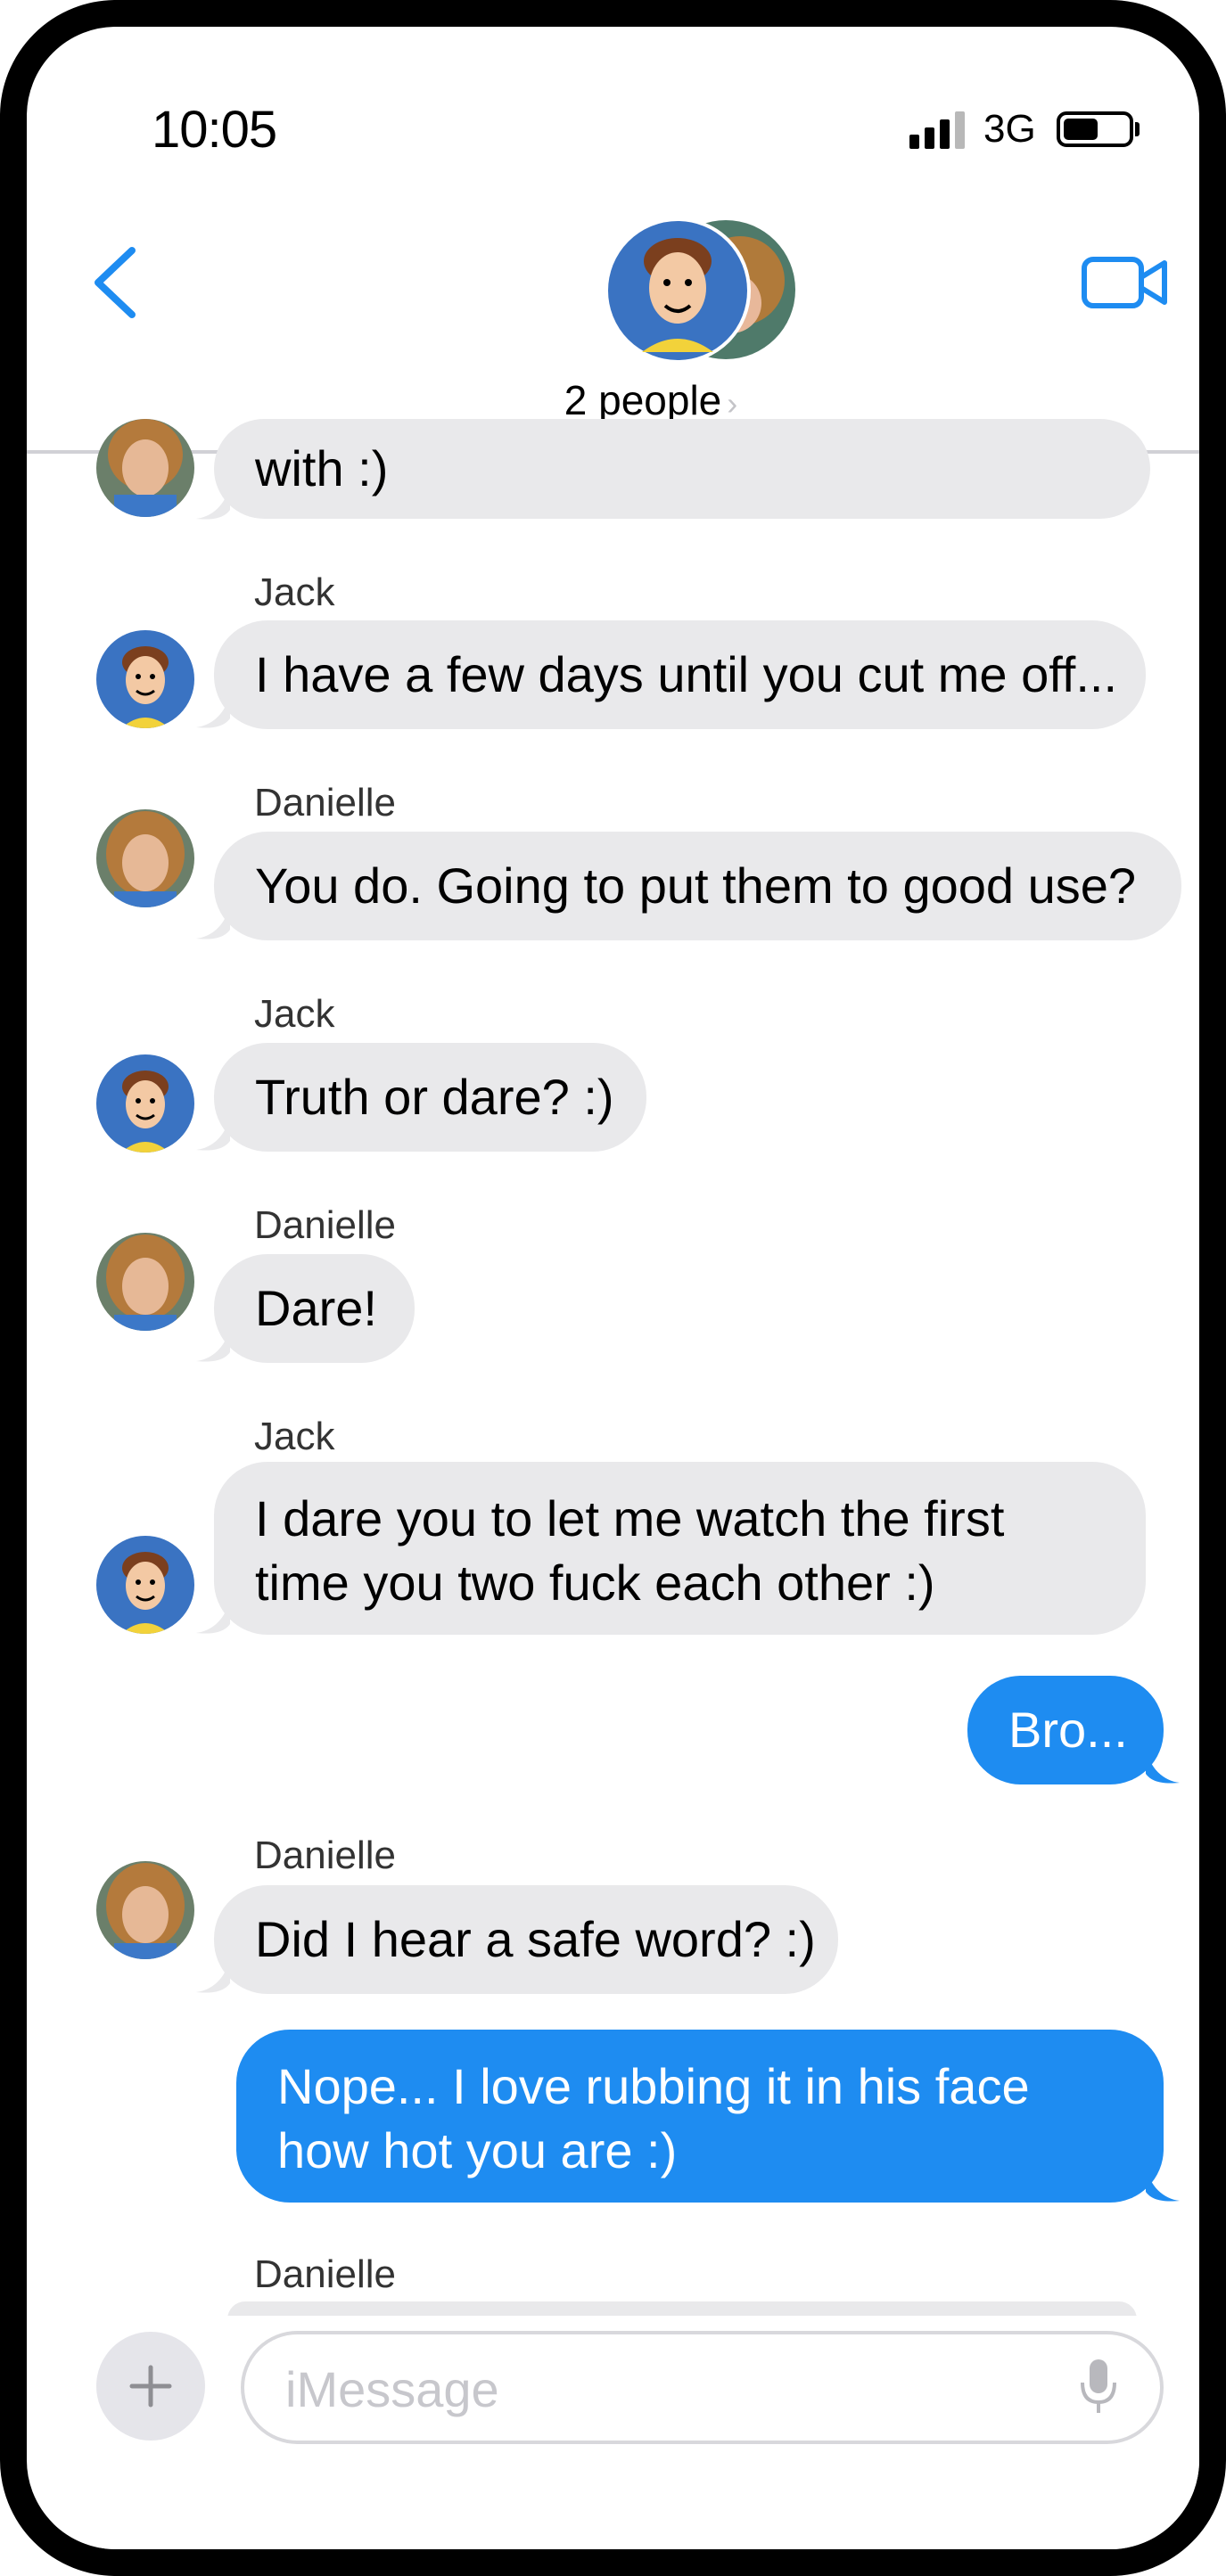 Image resolution: width=1226 pixels, height=2576 pixels. Describe the element at coordinates (1125, 282) in the screenshot. I see `video-camera-icon` at that location.